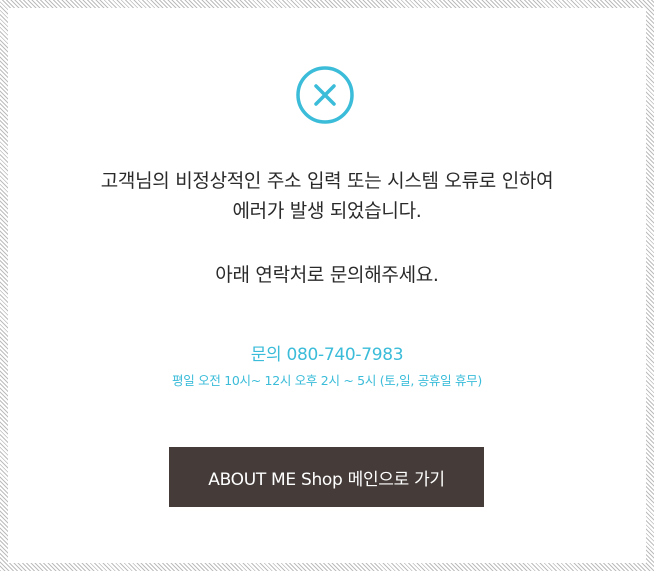 This screenshot has height=571, width=654. I want to click on contact-hours: 평일 오전 10시~ 12시 오후 2시 ~ 5시 (토,일, 공휴일 휴무), so click(327, 380).